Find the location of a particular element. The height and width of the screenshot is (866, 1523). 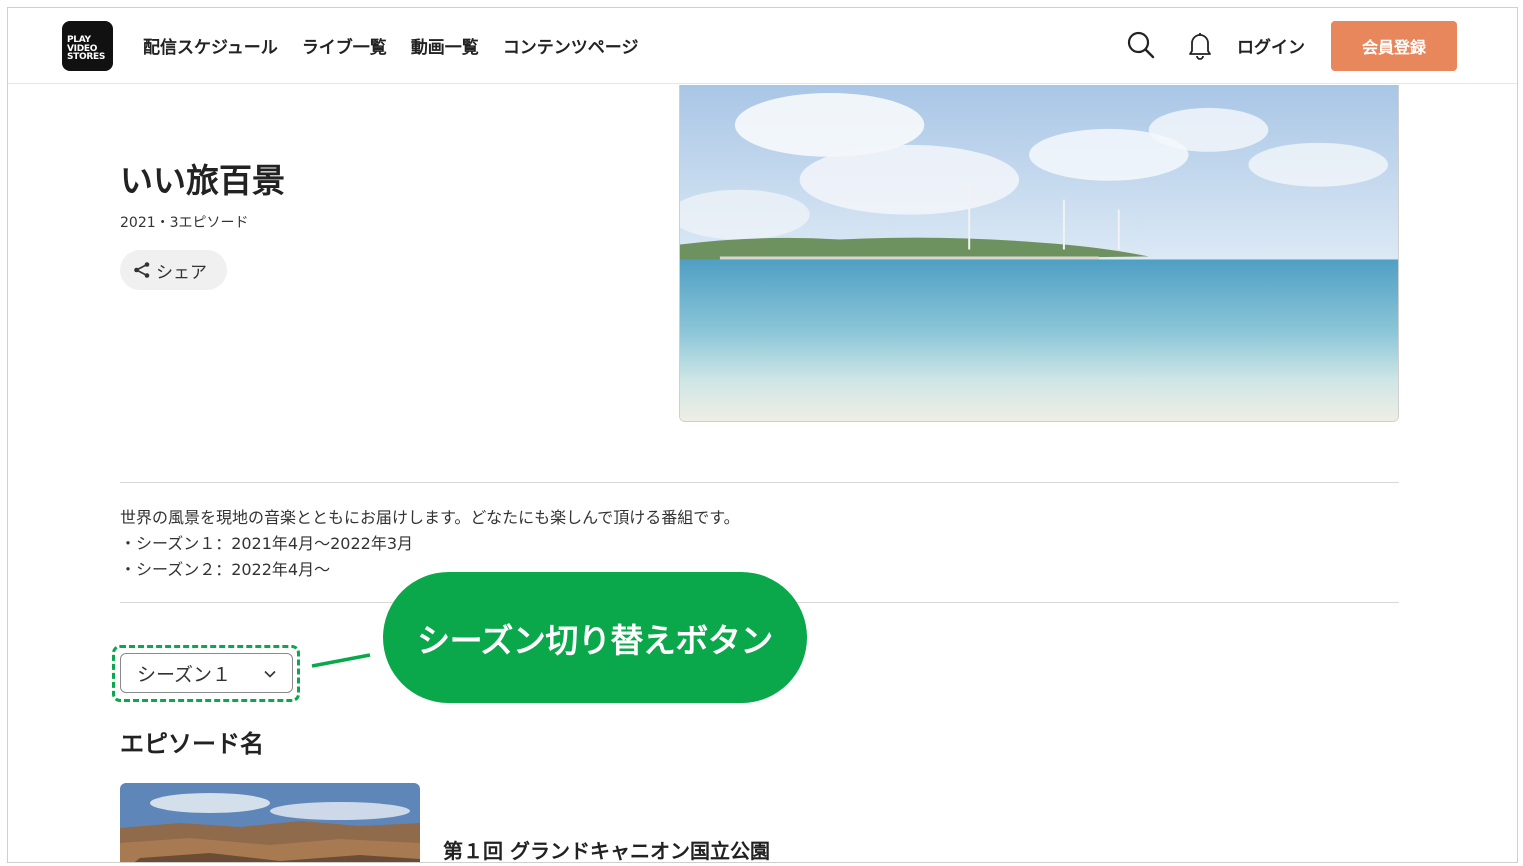

login-link: ログイン is located at coordinates (1271, 45).